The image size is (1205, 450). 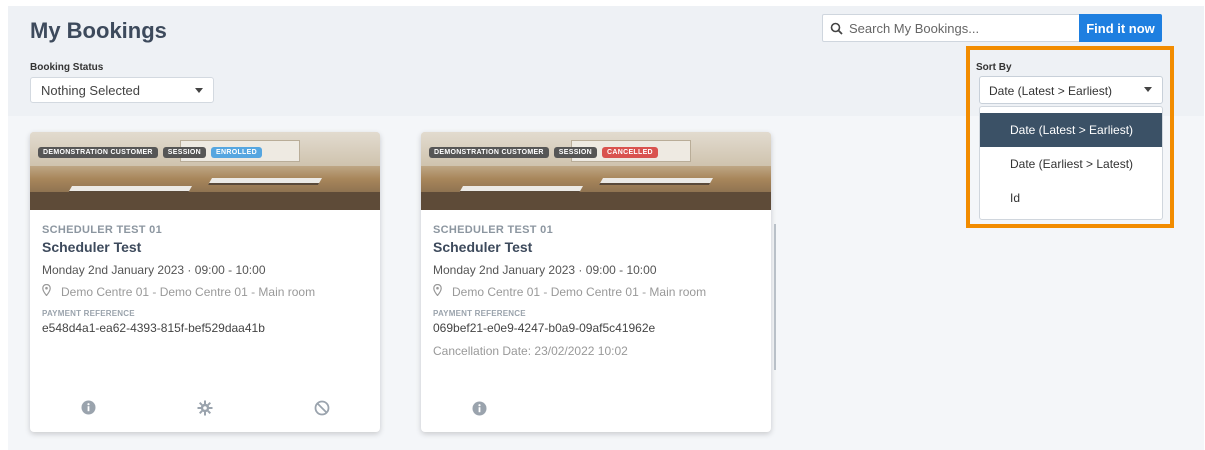 I want to click on cancel-booking-button, so click(x=321, y=408).